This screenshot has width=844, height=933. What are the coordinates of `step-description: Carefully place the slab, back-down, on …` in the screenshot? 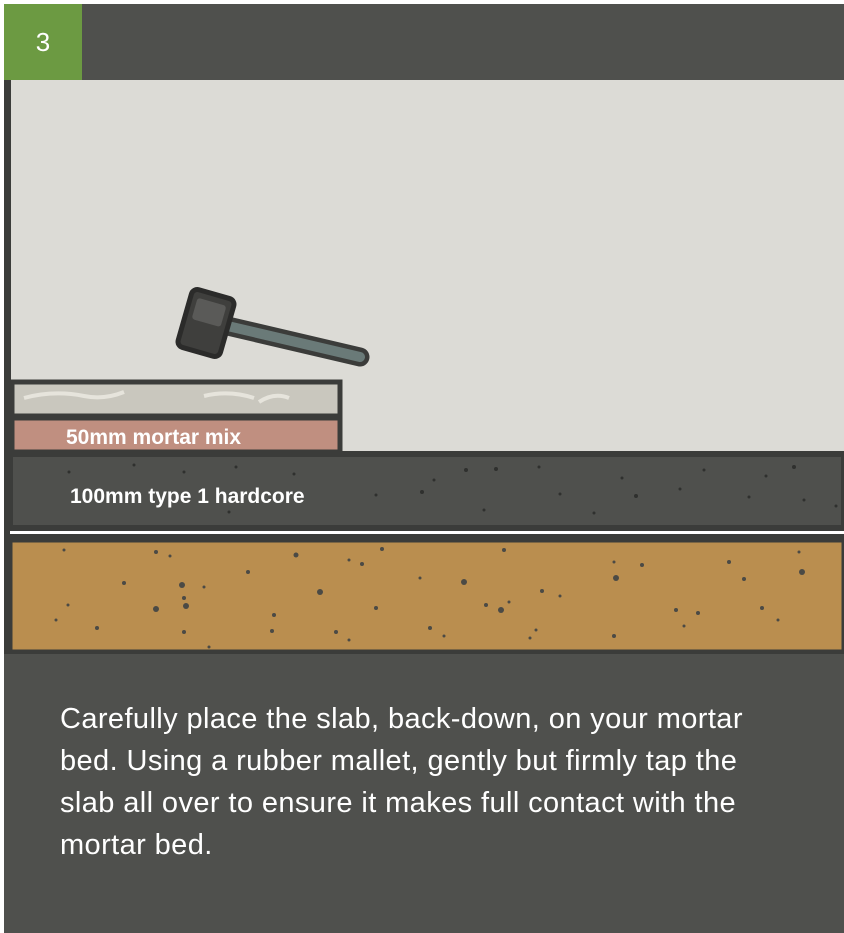 It's located at (401, 782).